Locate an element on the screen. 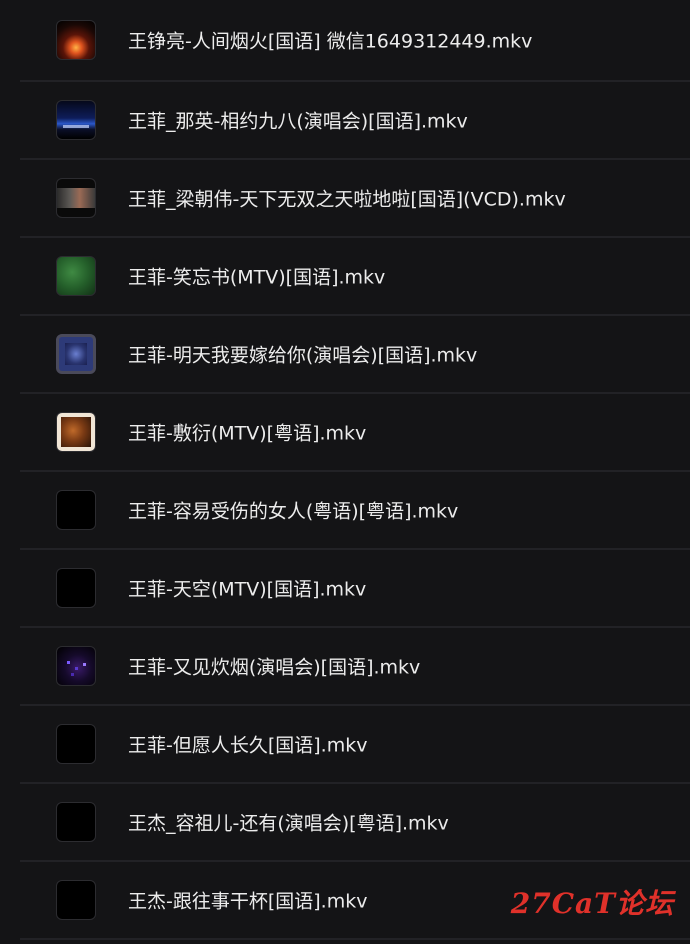  file-row: 王菲-笑忘书(MTV)[国语].mkv is located at coordinates (355, 277).